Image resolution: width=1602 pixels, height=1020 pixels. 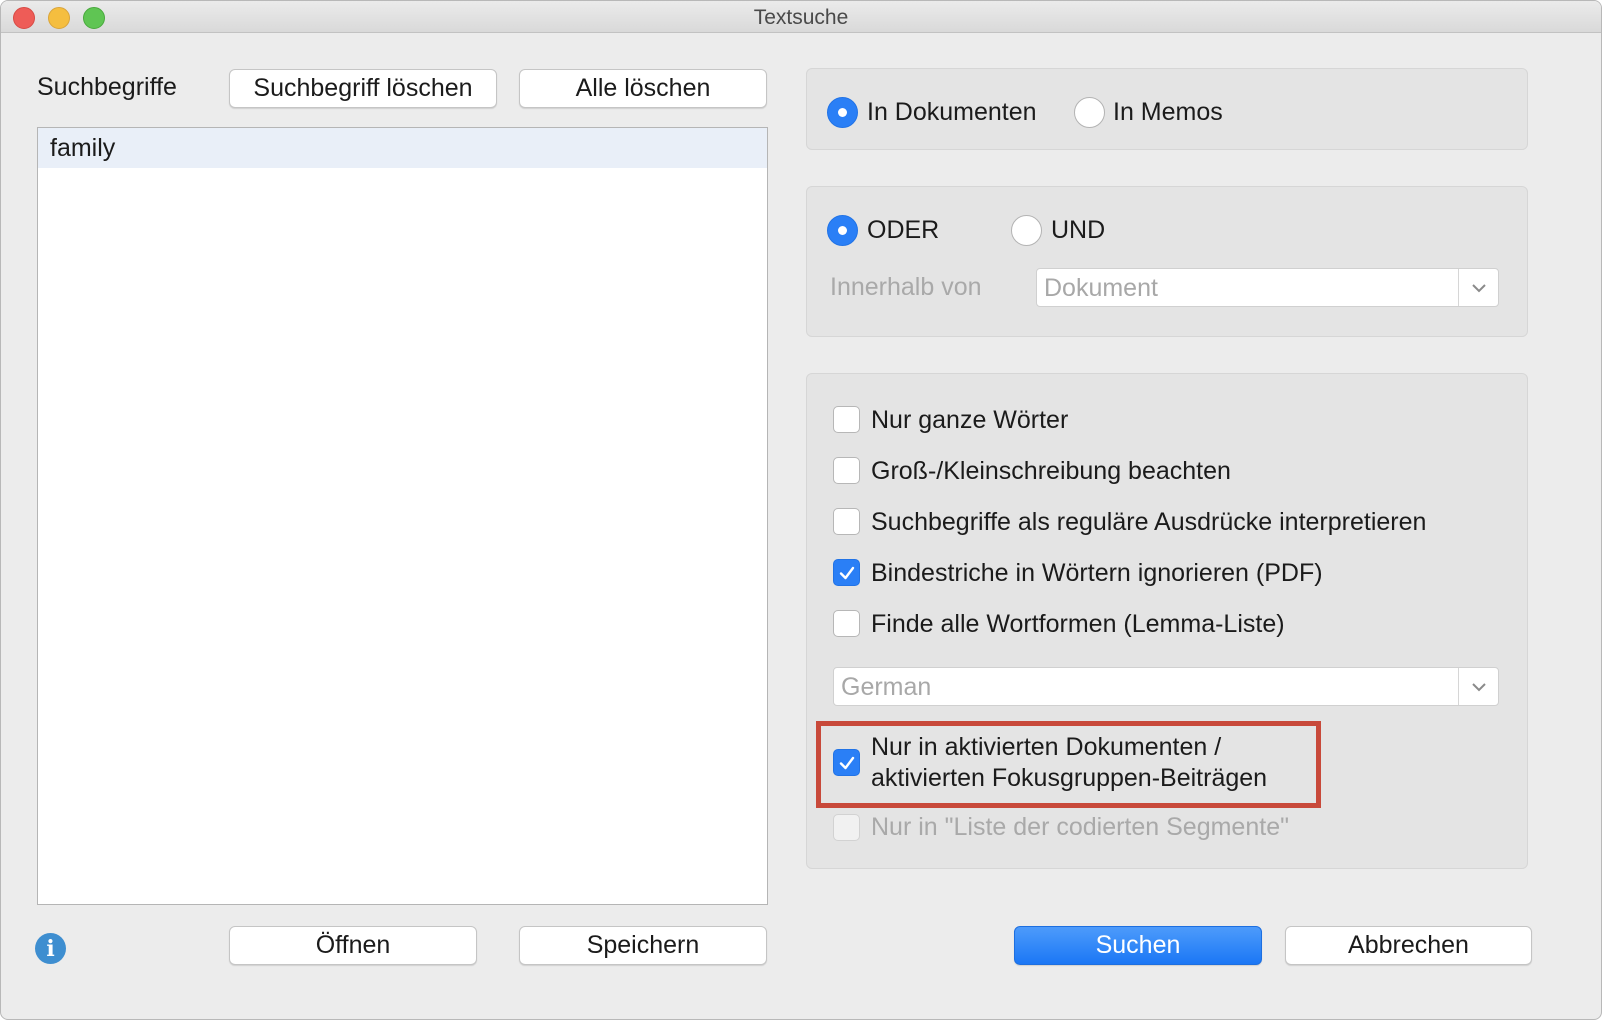 What do you see at coordinates (903, 230) in the screenshot?
I see `or-label: ODER` at bounding box center [903, 230].